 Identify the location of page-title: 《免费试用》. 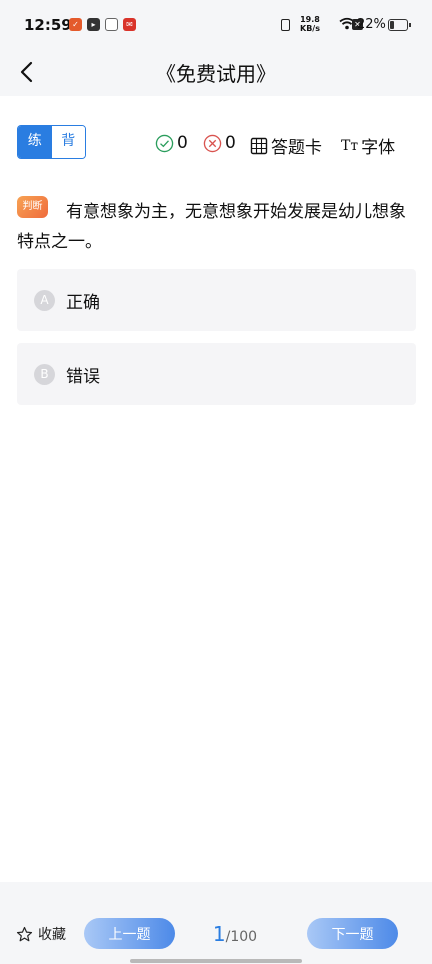
(216, 74).